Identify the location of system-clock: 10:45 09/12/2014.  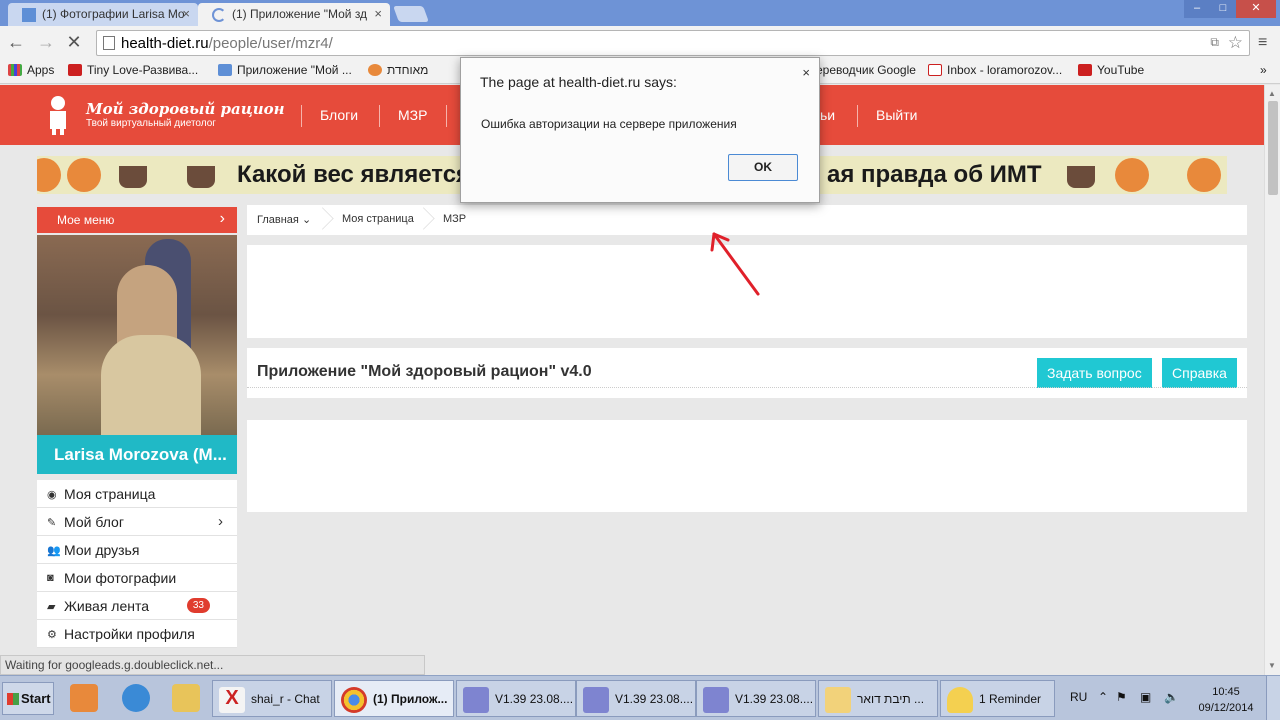
(1226, 700).